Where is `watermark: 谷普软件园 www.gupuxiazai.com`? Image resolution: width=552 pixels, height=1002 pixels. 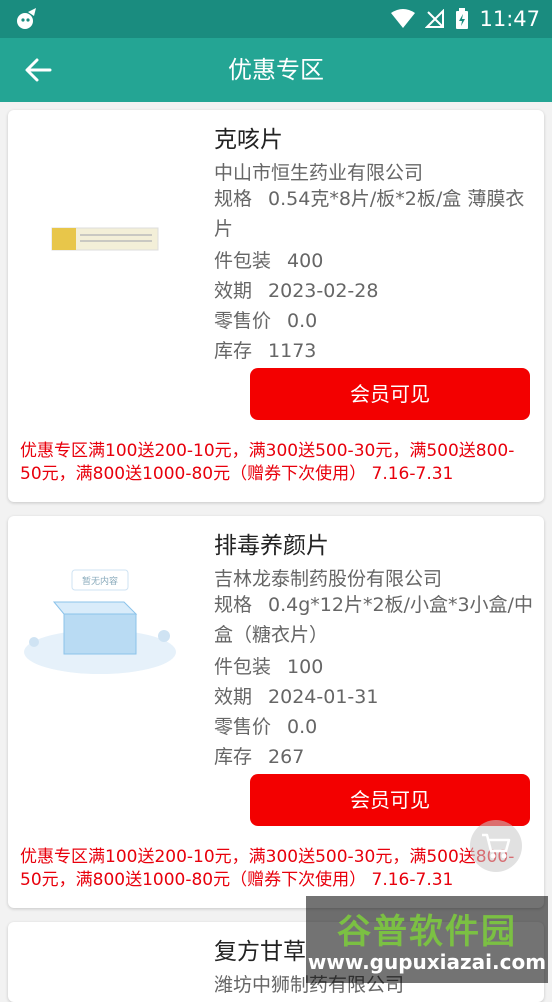 watermark: 谷普软件园 www.gupuxiazai.com is located at coordinates (427, 939).